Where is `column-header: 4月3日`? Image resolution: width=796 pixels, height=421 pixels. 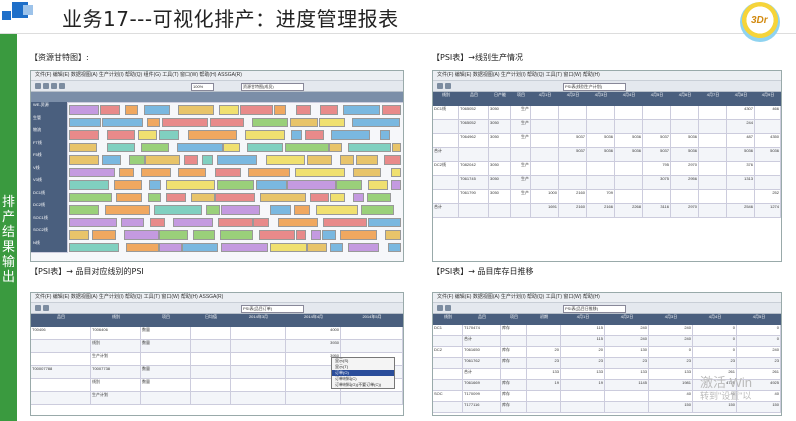 column-header: 4月3日 is located at coordinates (601, 99).